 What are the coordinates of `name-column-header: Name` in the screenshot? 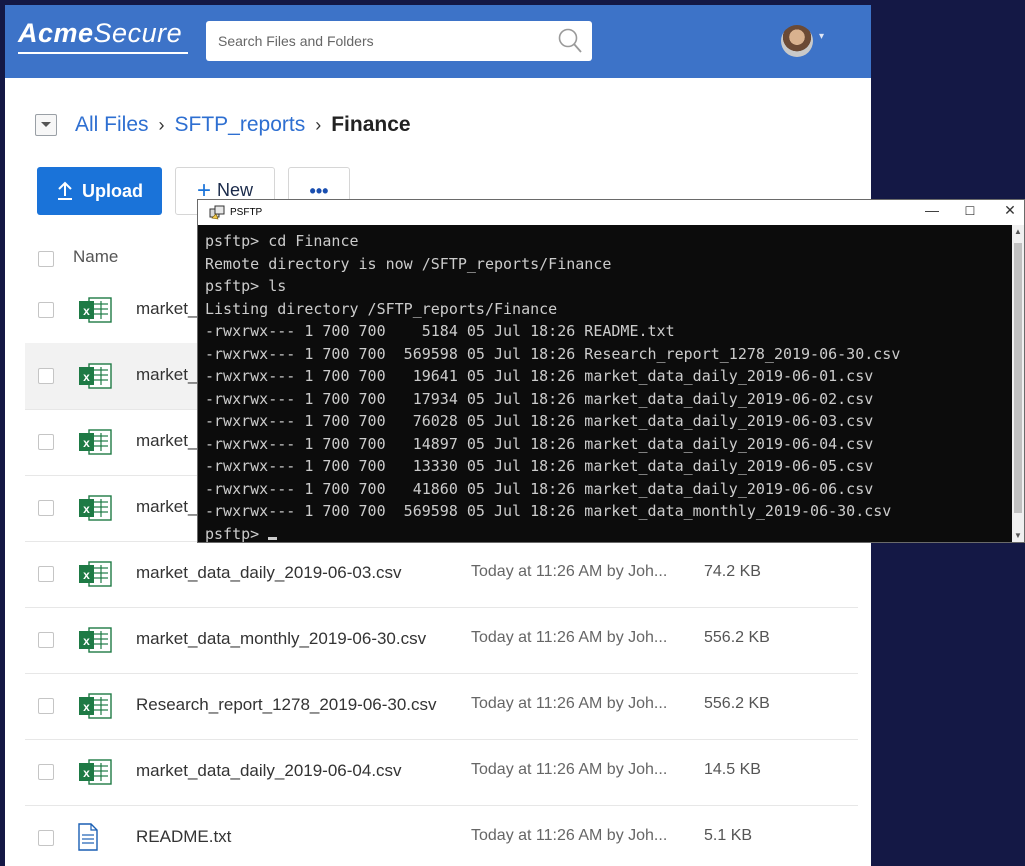 It's located at (95, 257).